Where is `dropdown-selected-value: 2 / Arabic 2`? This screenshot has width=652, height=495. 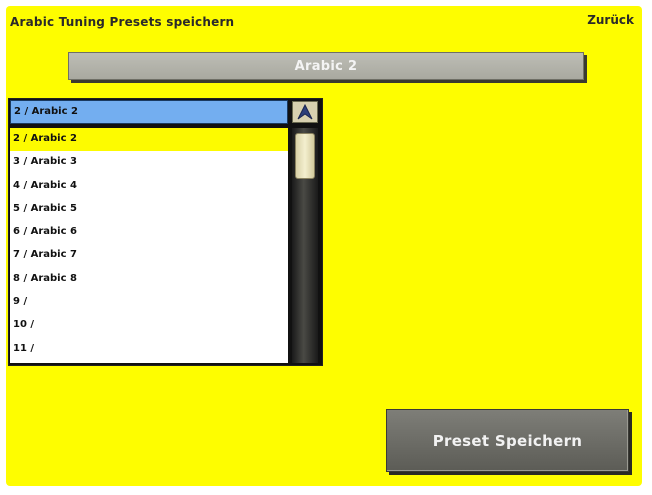 dropdown-selected-value: 2 / Arabic 2 is located at coordinates (149, 112).